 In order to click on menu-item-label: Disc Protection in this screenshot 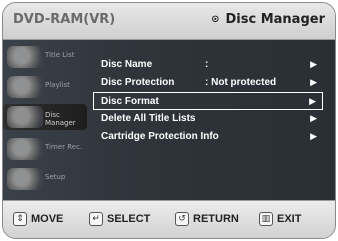, I will do `click(138, 82)`.